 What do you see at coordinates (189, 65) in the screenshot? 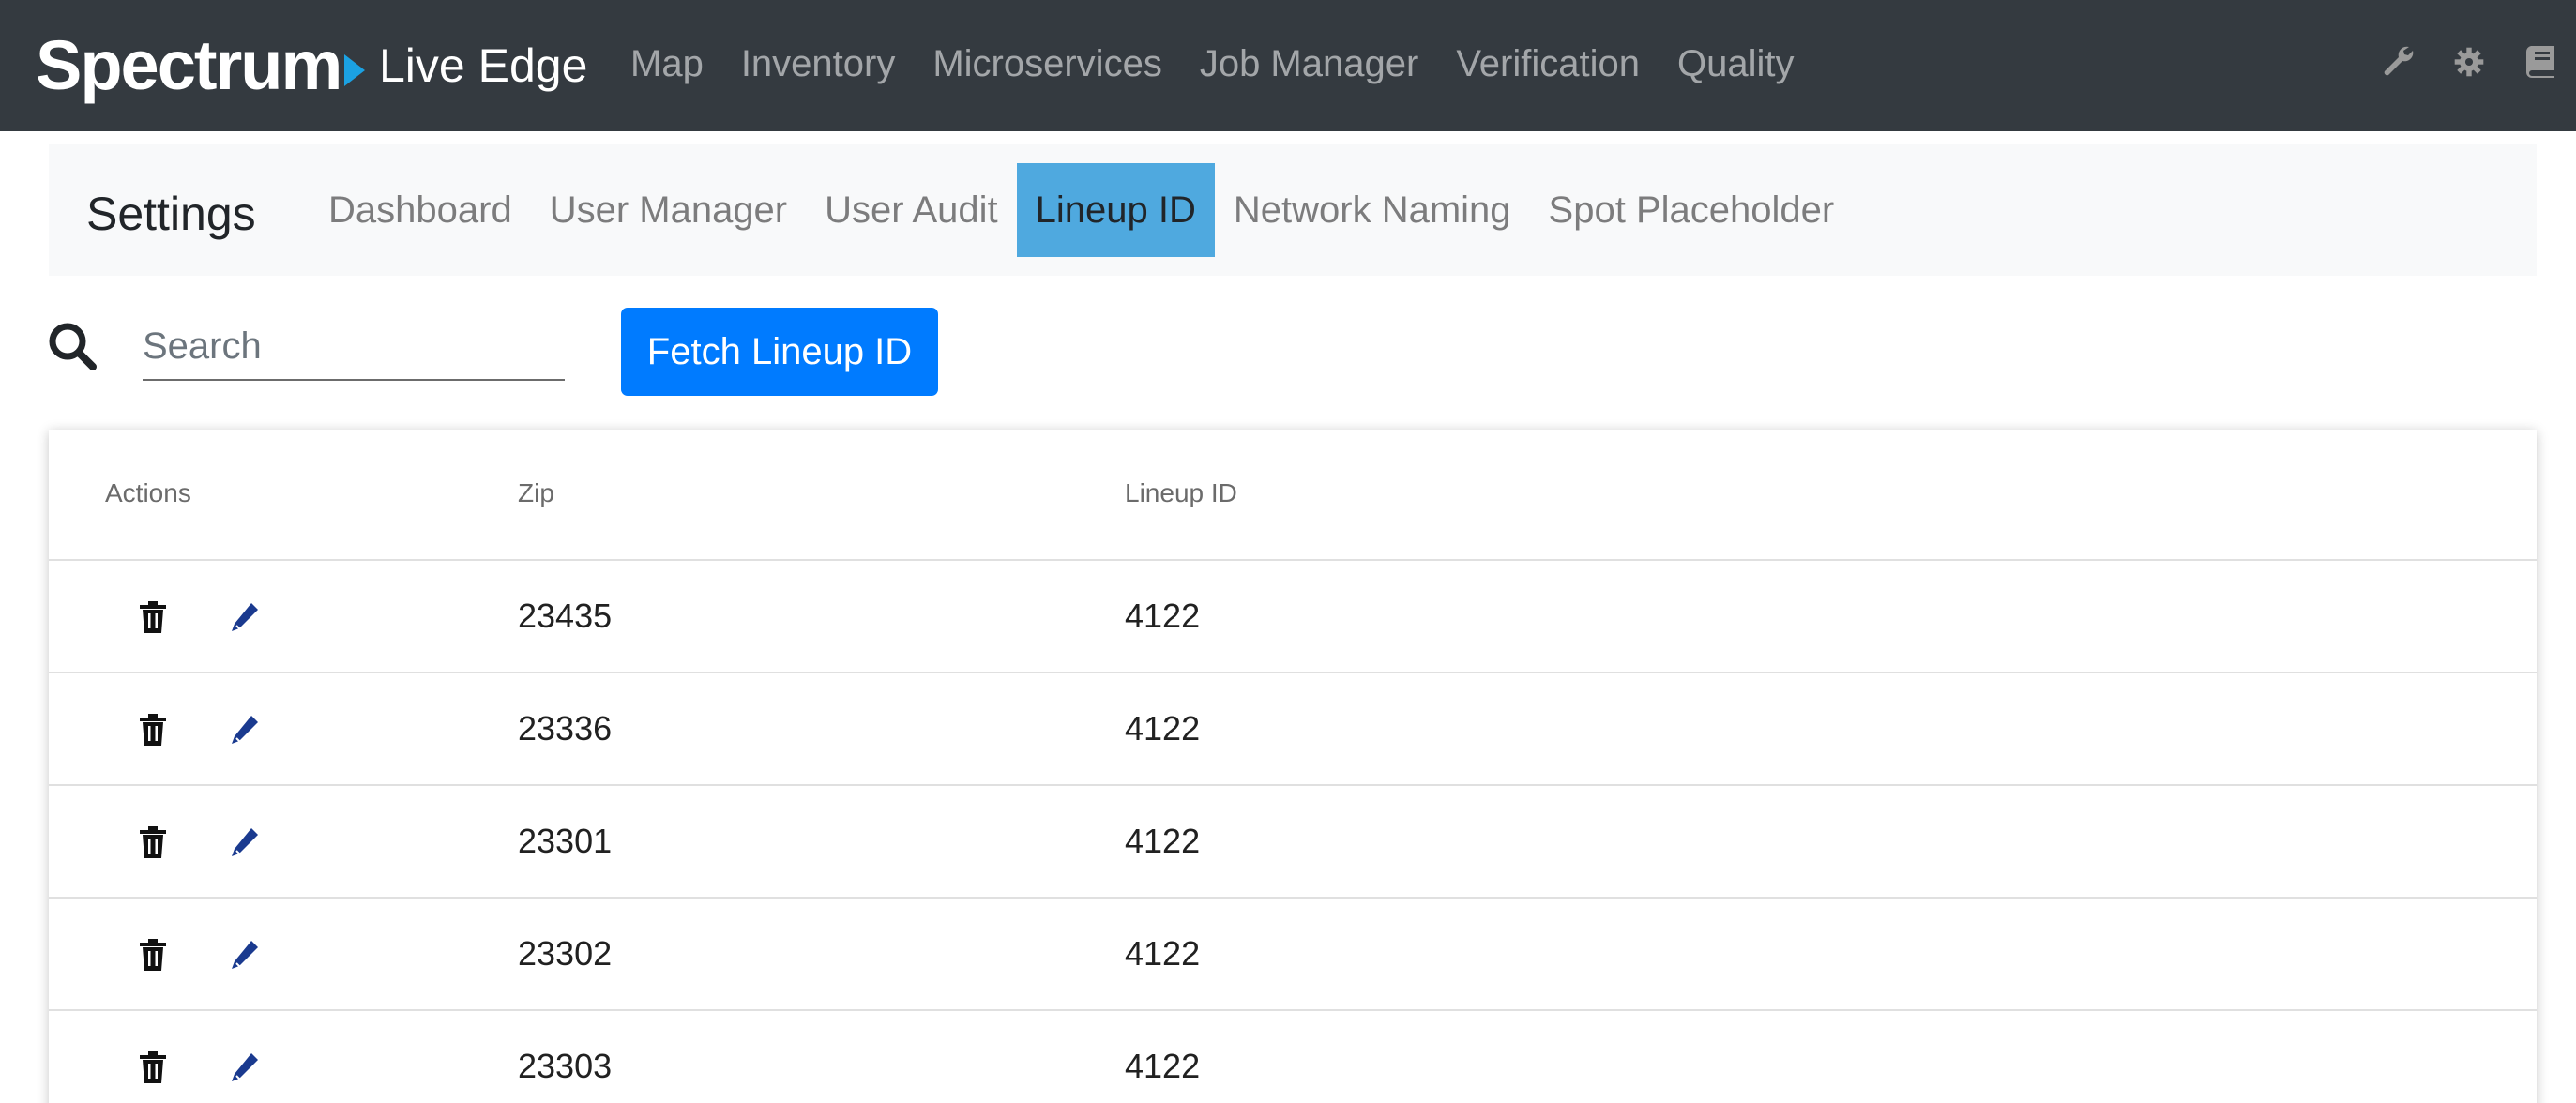
I see `brand-name: Spectrum` at bounding box center [189, 65].